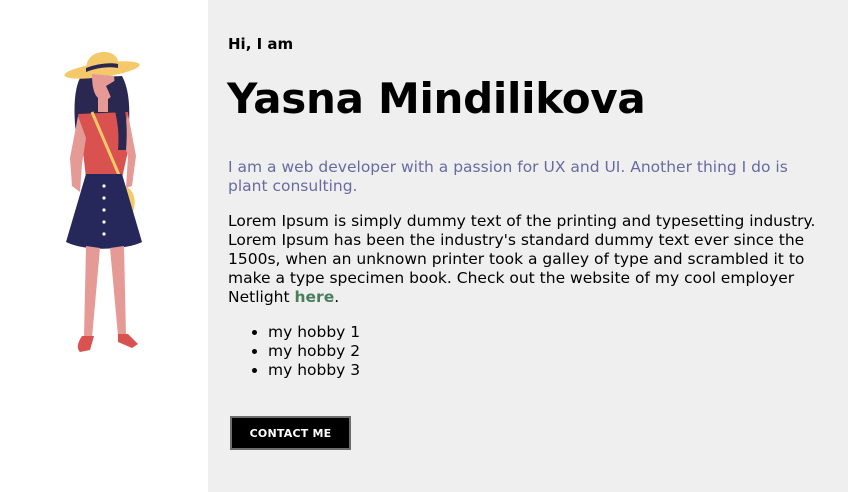 Image resolution: width=848 pixels, height=492 pixels. I want to click on hobby-list: my hobby 1 my hobby 2 my hobby 3, so click(294, 351).